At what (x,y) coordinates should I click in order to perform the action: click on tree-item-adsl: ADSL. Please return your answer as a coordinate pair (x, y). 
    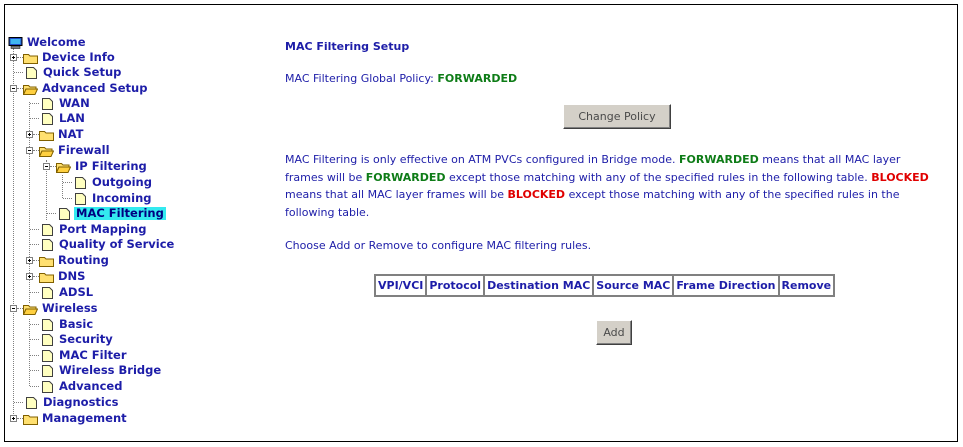
    Looking at the image, I should click on (67, 292).